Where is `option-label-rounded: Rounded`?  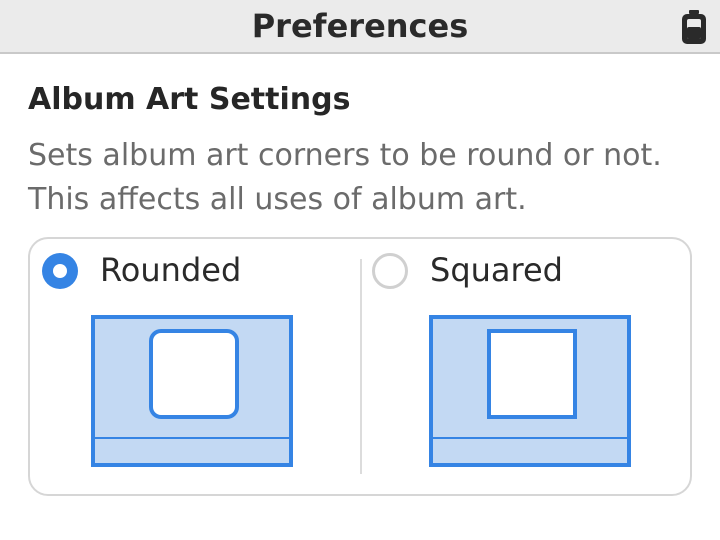
option-label-rounded: Rounded is located at coordinates (171, 270).